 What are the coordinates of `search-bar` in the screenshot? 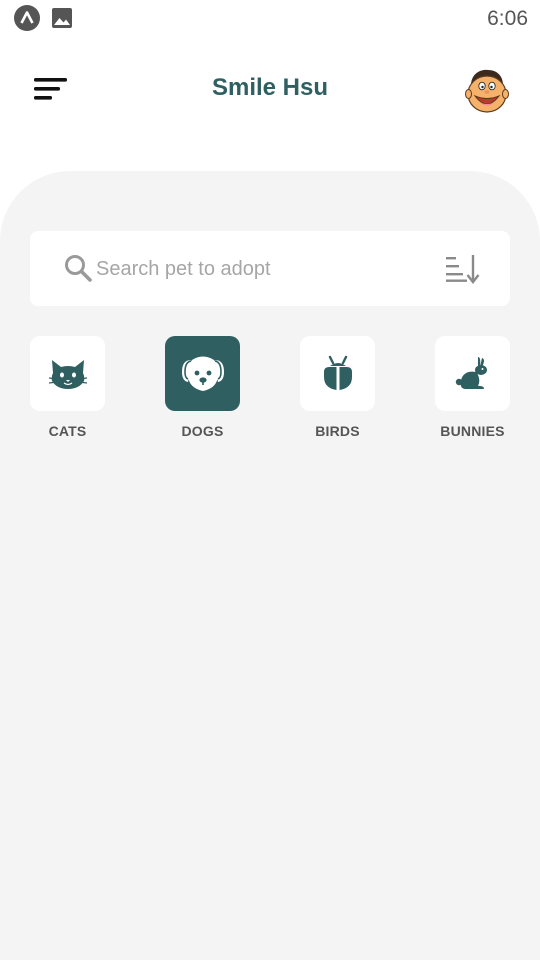 It's located at (270, 268).